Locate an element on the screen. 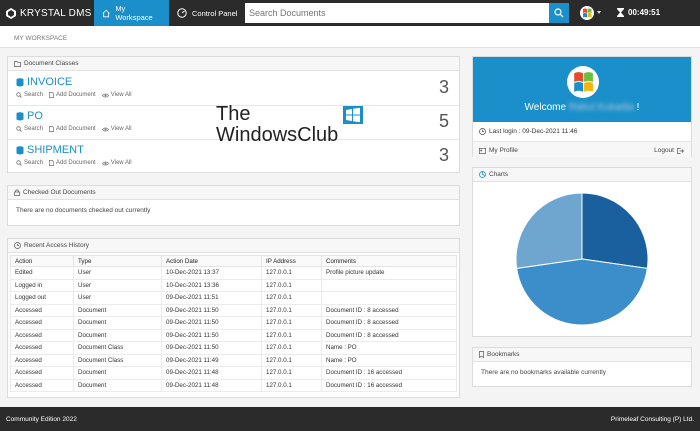 The width and height of the screenshot is (700, 431). column-header: Action is located at coordinates (42, 261).